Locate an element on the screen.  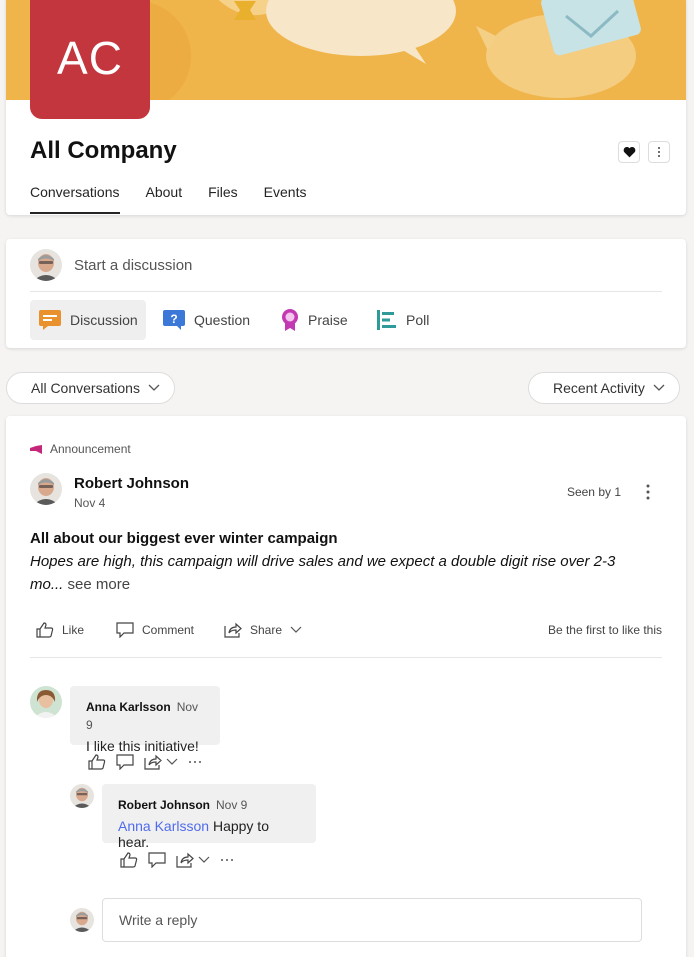
comment-author: Anna Karlsson is located at coordinates (128, 707).